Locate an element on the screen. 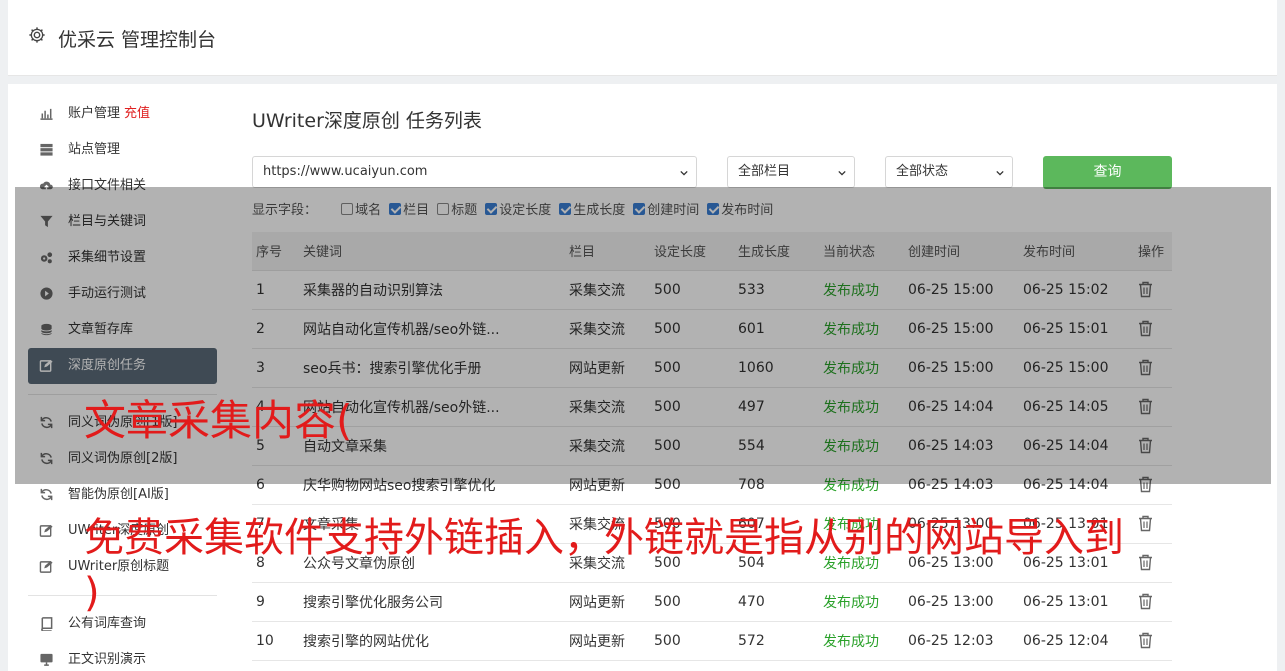  table-cell: 采集器的自动识别算法 is located at coordinates (432, 290).